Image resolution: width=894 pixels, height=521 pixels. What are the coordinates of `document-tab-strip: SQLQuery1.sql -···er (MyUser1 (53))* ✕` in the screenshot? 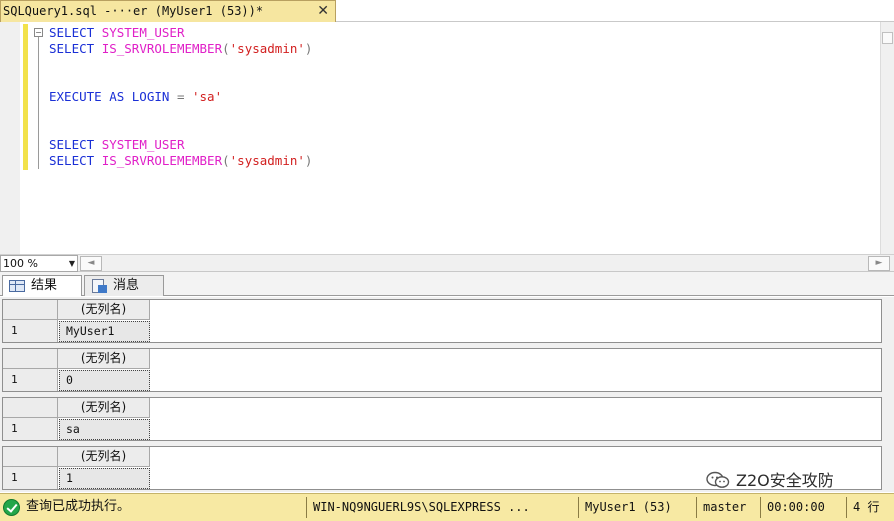 It's located at (447, 11).